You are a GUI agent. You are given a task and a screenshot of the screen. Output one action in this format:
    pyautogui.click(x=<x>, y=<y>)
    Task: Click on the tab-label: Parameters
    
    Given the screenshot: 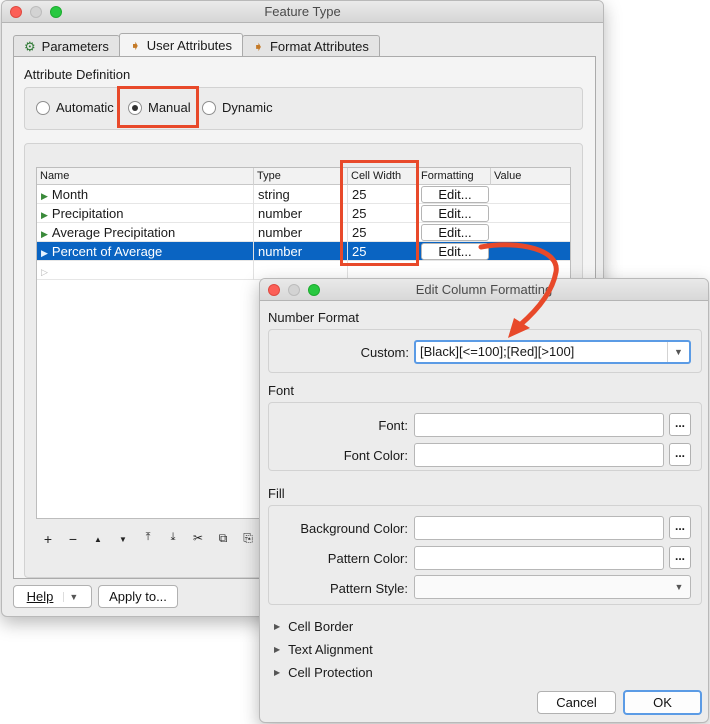 What is the action you would take?
    pyautogui.click(x=75, y=46)
    